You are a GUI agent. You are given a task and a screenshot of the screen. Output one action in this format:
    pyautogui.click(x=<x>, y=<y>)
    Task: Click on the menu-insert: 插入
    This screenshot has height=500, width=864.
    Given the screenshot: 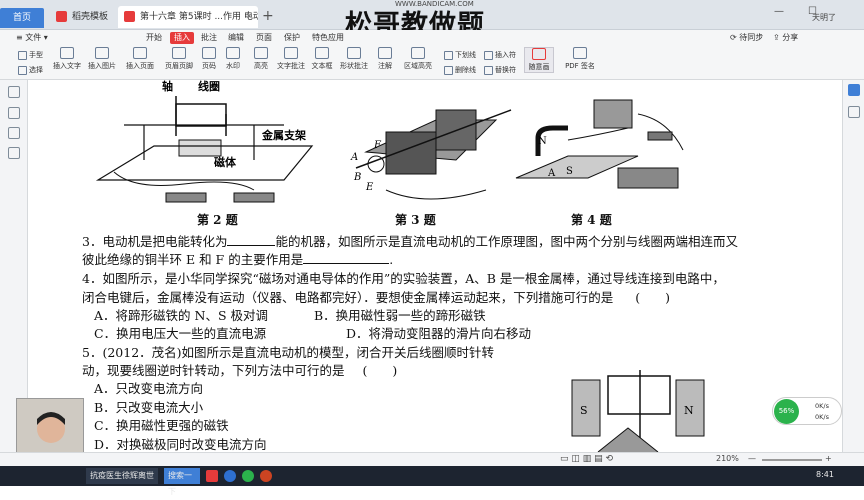 What is the action you would take?
    pyautogui.click(x=182, y=38)
    